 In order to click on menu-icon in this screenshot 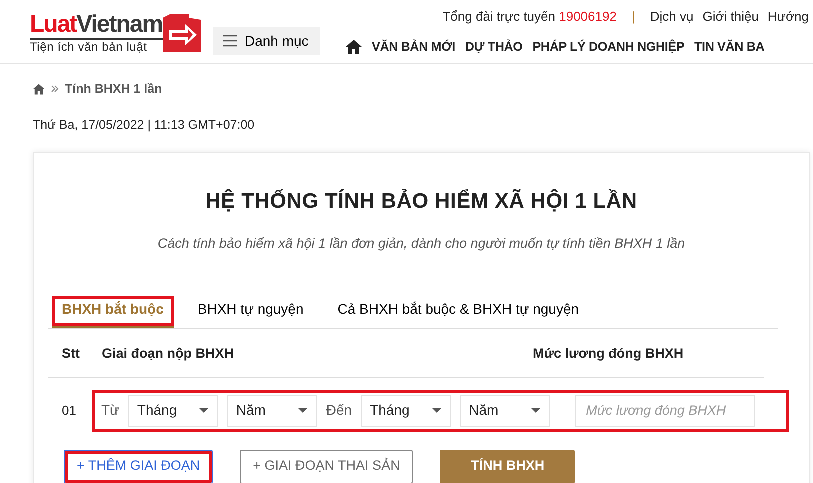, I will do `click(230, 41)`.